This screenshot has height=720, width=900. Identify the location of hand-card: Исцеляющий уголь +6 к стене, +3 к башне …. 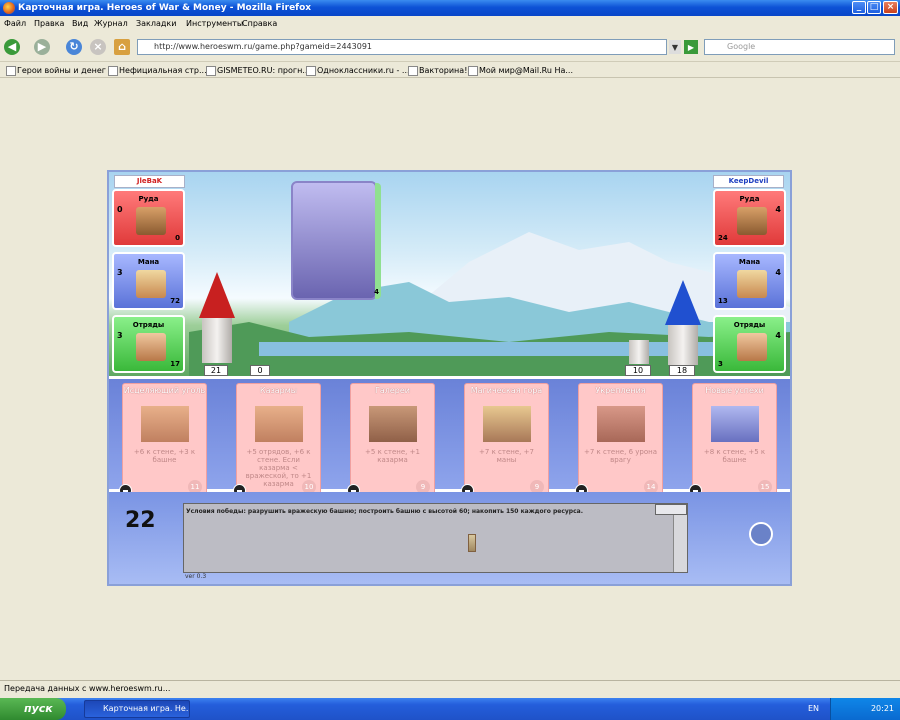
(163, 440).